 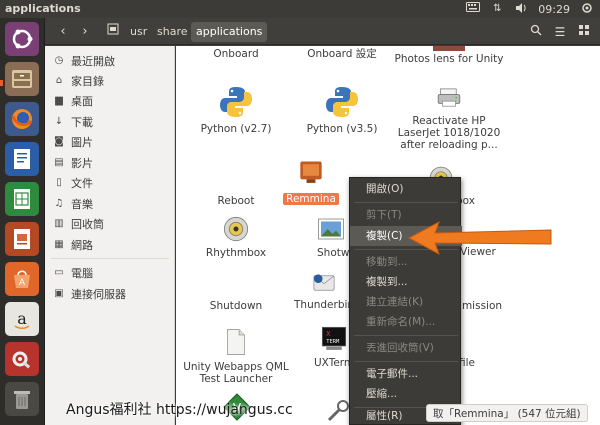 I want to click on photos-lens-icon, so click(x=449, y=48).